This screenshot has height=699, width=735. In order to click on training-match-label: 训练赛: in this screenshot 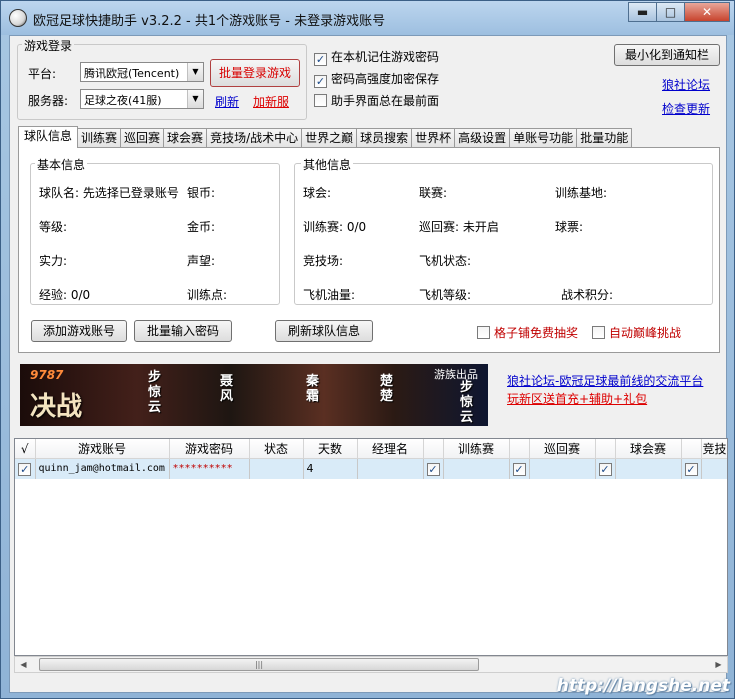, I will do `click(323, 227)`.